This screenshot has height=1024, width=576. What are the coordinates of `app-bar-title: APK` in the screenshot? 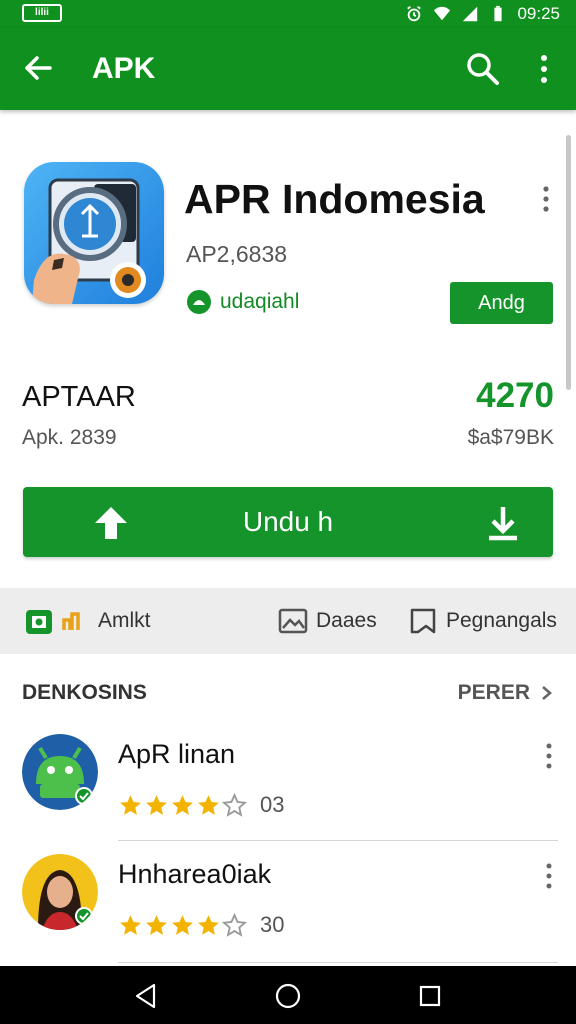 It's located at (124, 68).